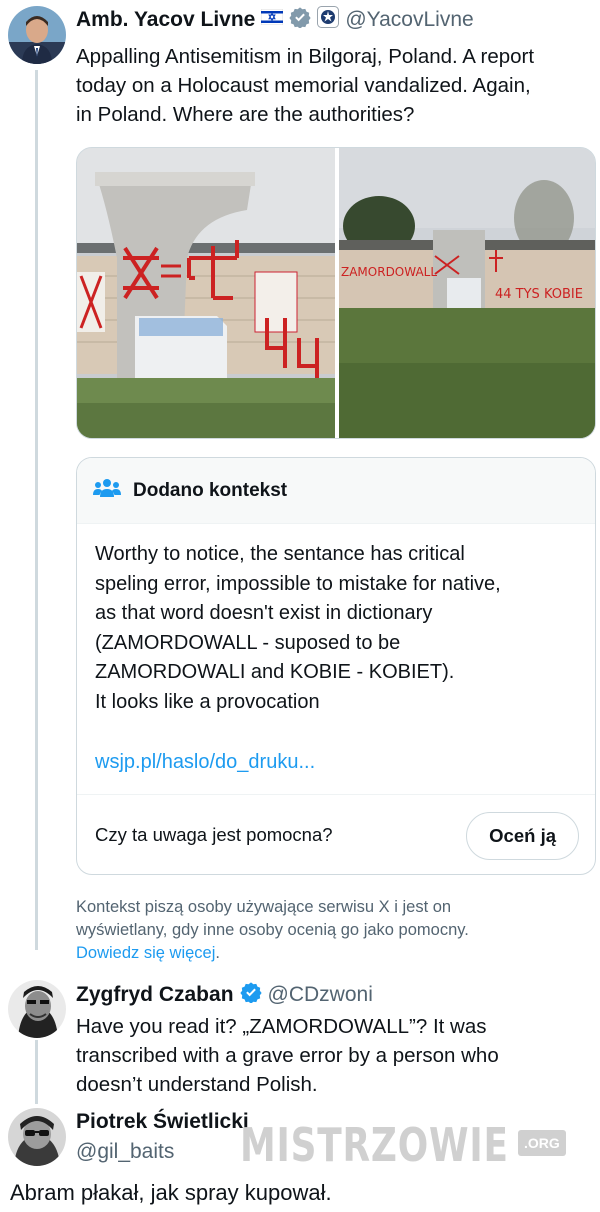 The image size is (600, 1212). What do you see at coordinates (197, 1084) in the screenshot?
I see `reply1-text-line: doesn’t understand Polish.` at bounding box center [197, 1084].